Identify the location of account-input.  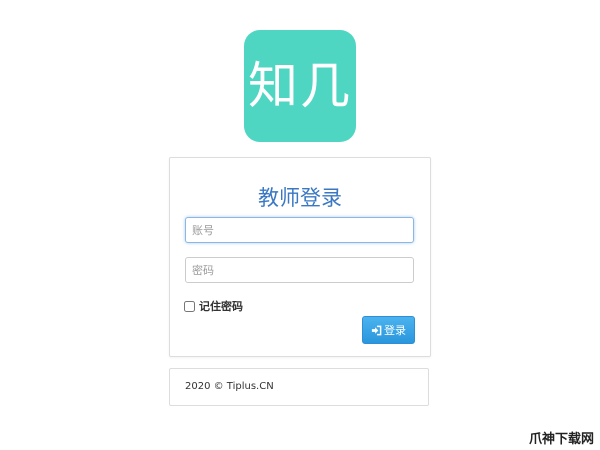
(299, 230).